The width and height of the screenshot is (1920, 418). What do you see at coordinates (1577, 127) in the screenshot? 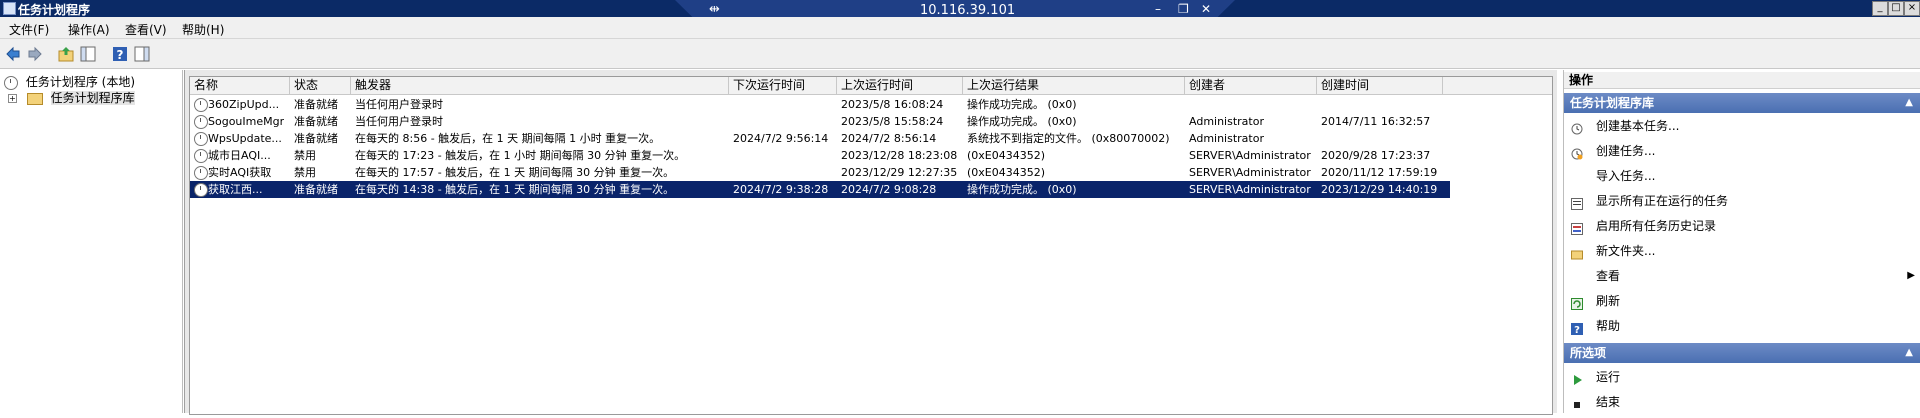
I see `create-basic-task-icon` at bounding box center [1577, 127].